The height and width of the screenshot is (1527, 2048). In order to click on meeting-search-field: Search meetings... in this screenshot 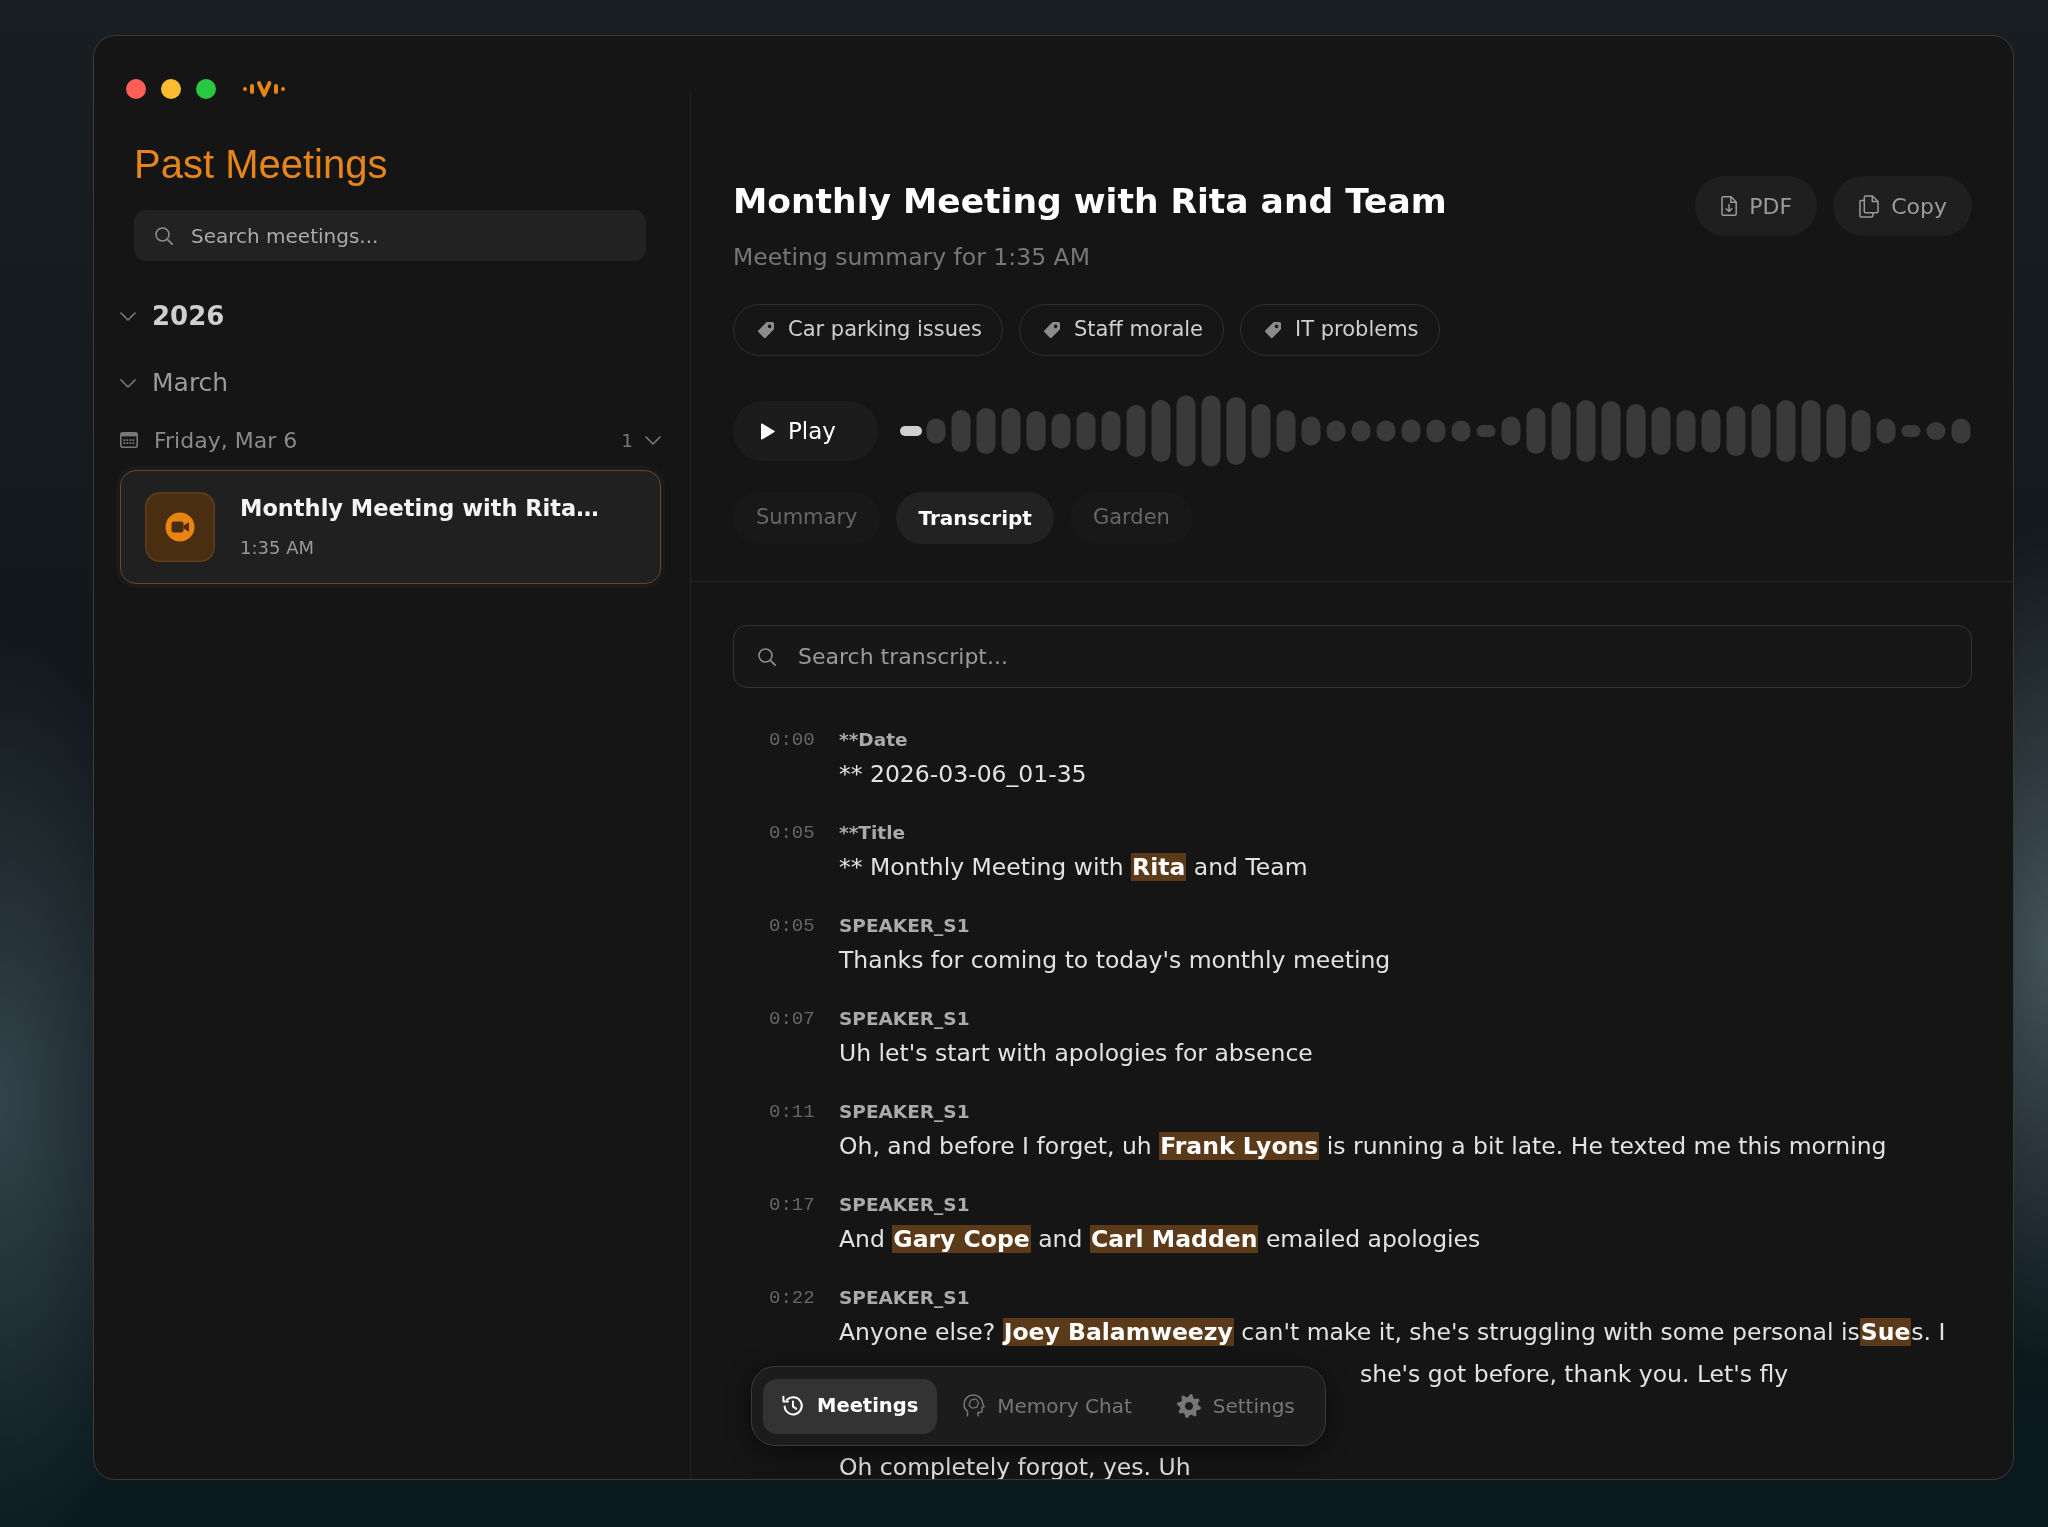, I will do `click(390, 235)`.